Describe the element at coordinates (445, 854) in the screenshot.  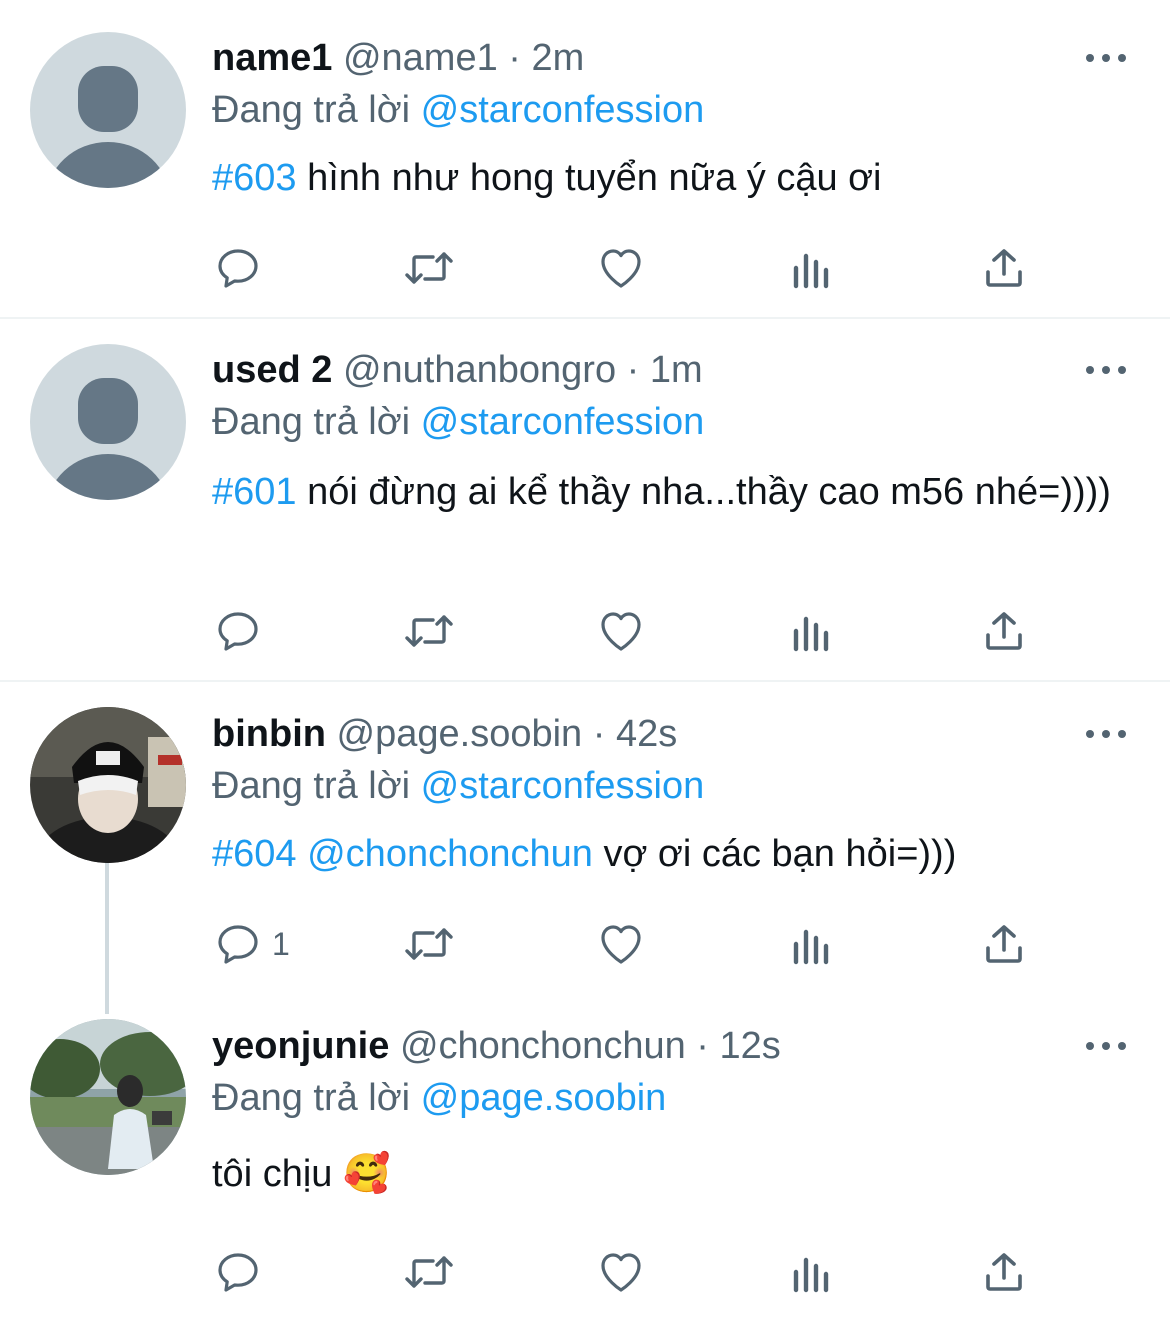
I see `mention: @chonchonchun` at that location.